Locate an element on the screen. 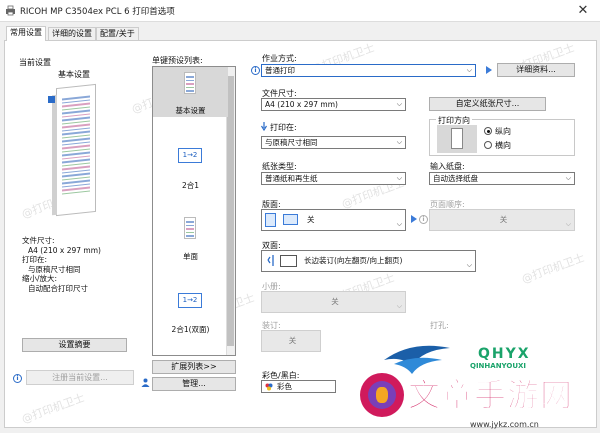 This screenshot has height=433, width=600. summary-shrink-label: 缩小/放大: is located at coordinates (40, 278).